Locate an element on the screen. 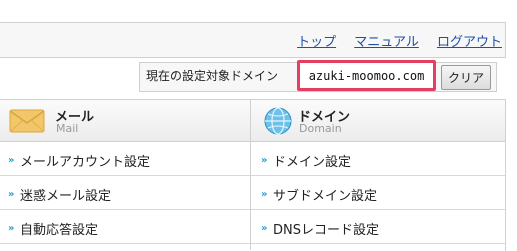 The height and width of the screenshot is (251, 517). list-item: » ドメイン設定 is located at coordinates (378, 159).